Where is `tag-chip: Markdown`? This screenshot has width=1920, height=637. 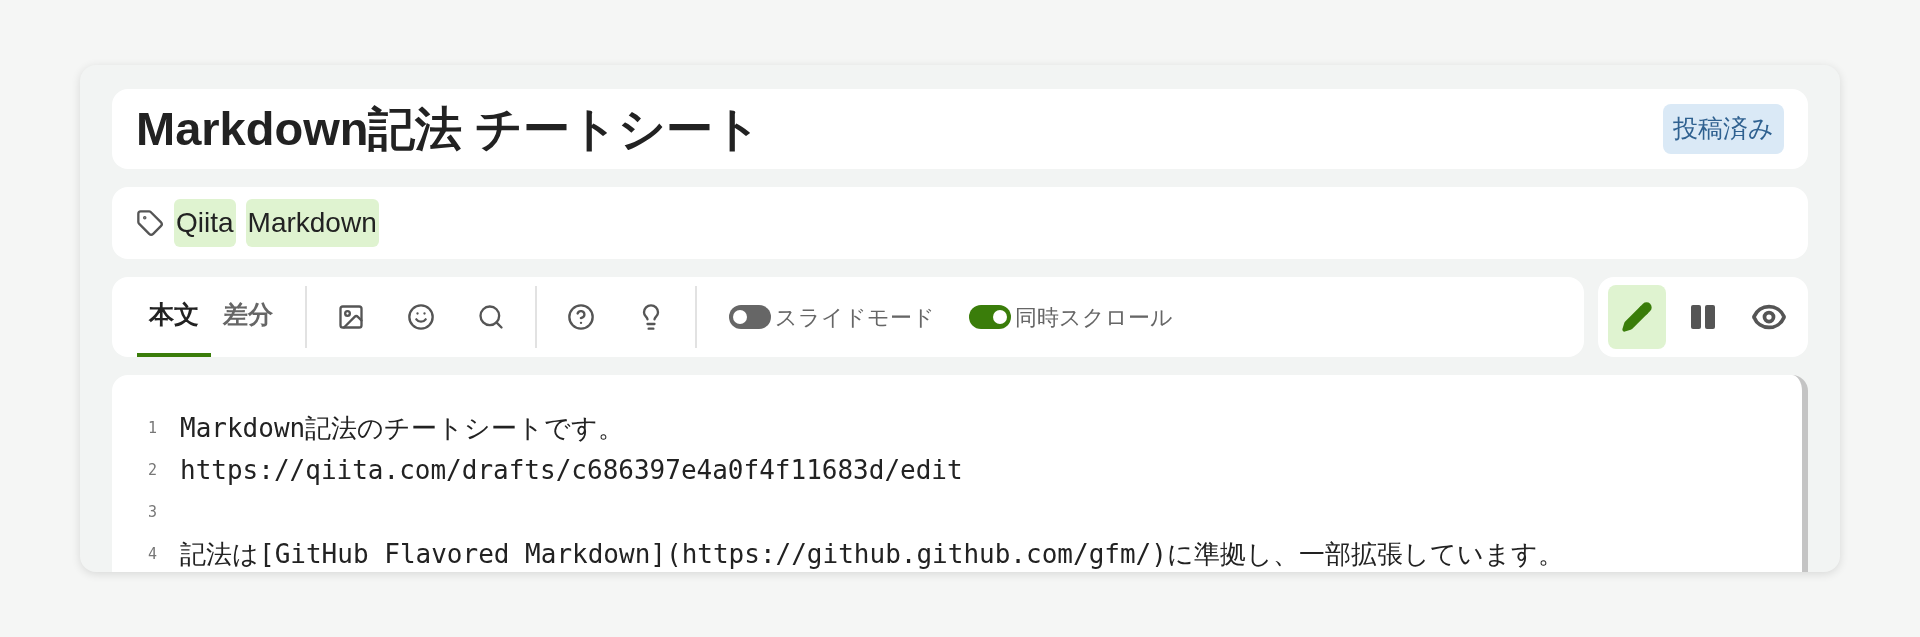
tag-chip: Markdown is located at coordinates (312, 223).